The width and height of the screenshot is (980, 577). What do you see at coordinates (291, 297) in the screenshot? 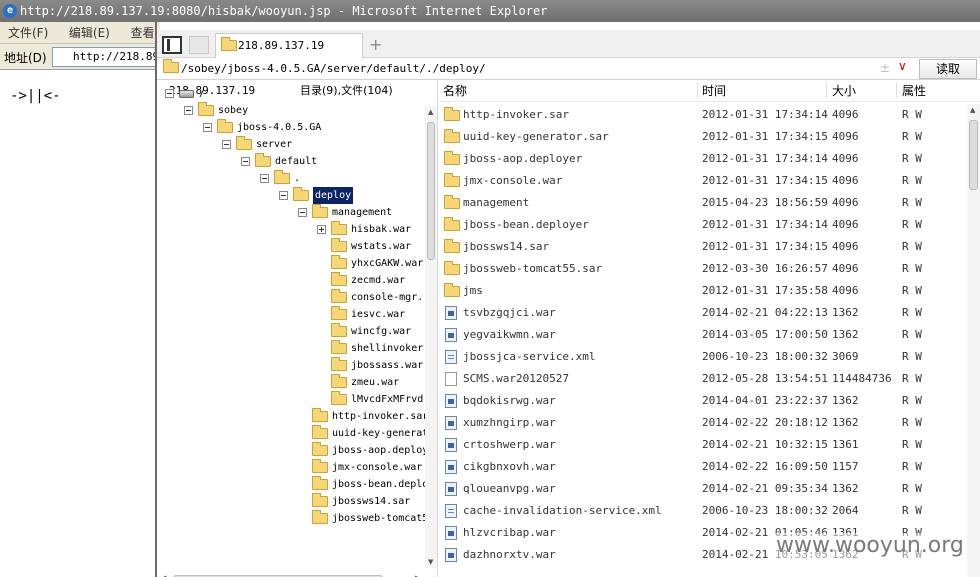
I see `tree-node: console-mgr.` at bounding box center [291, 297].